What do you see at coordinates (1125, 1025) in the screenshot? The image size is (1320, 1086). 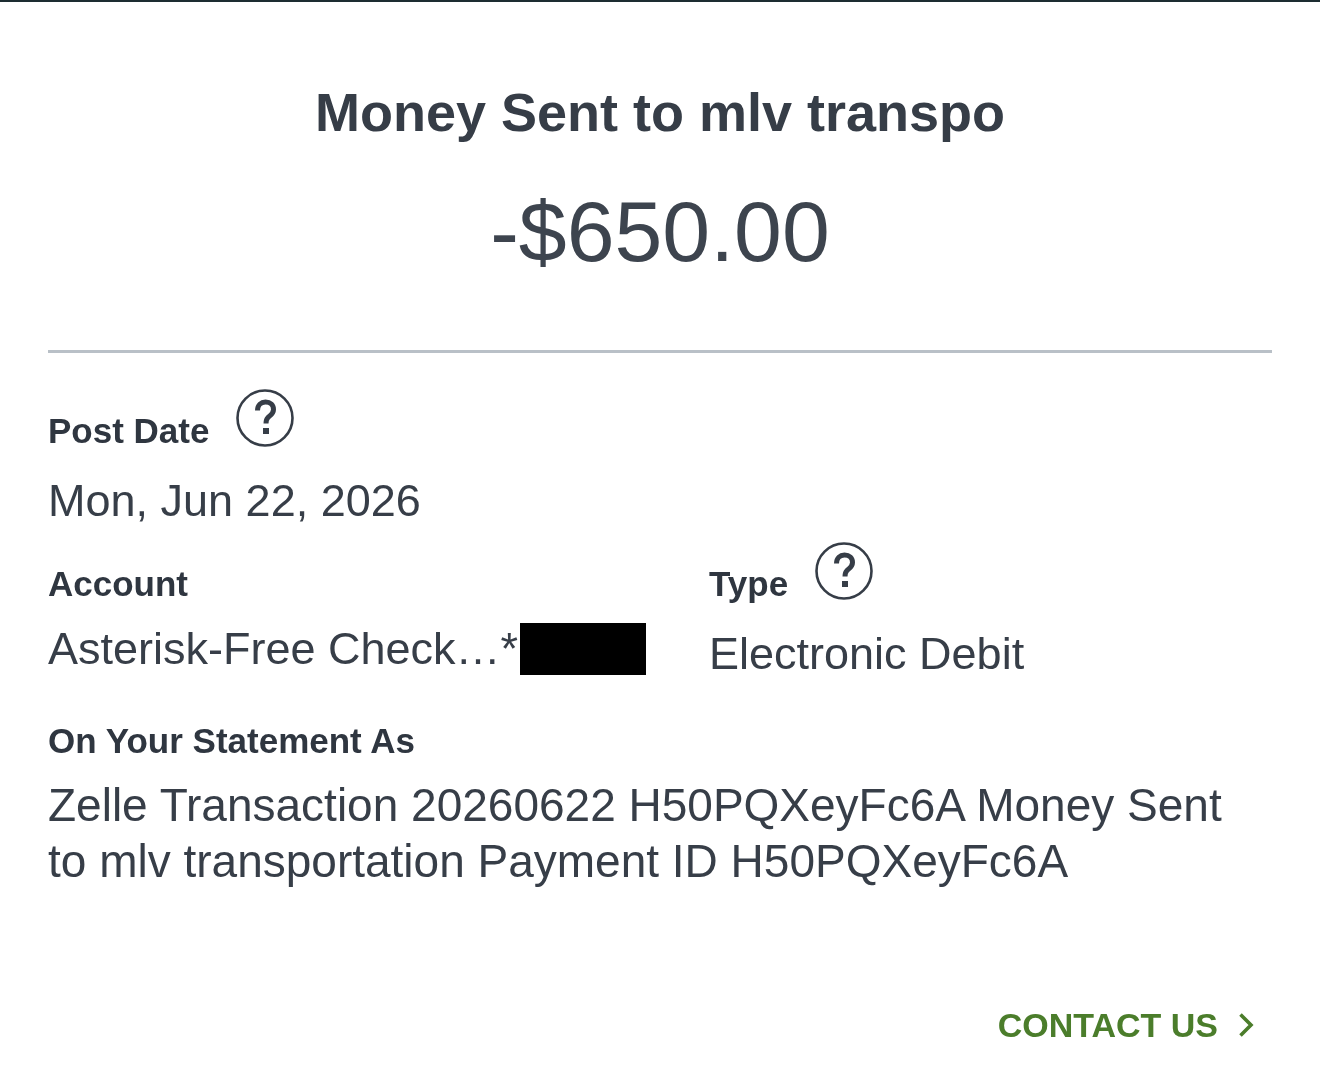 I see `contact-us-link: CONTACT US` at bounding box center [1125, 1025].